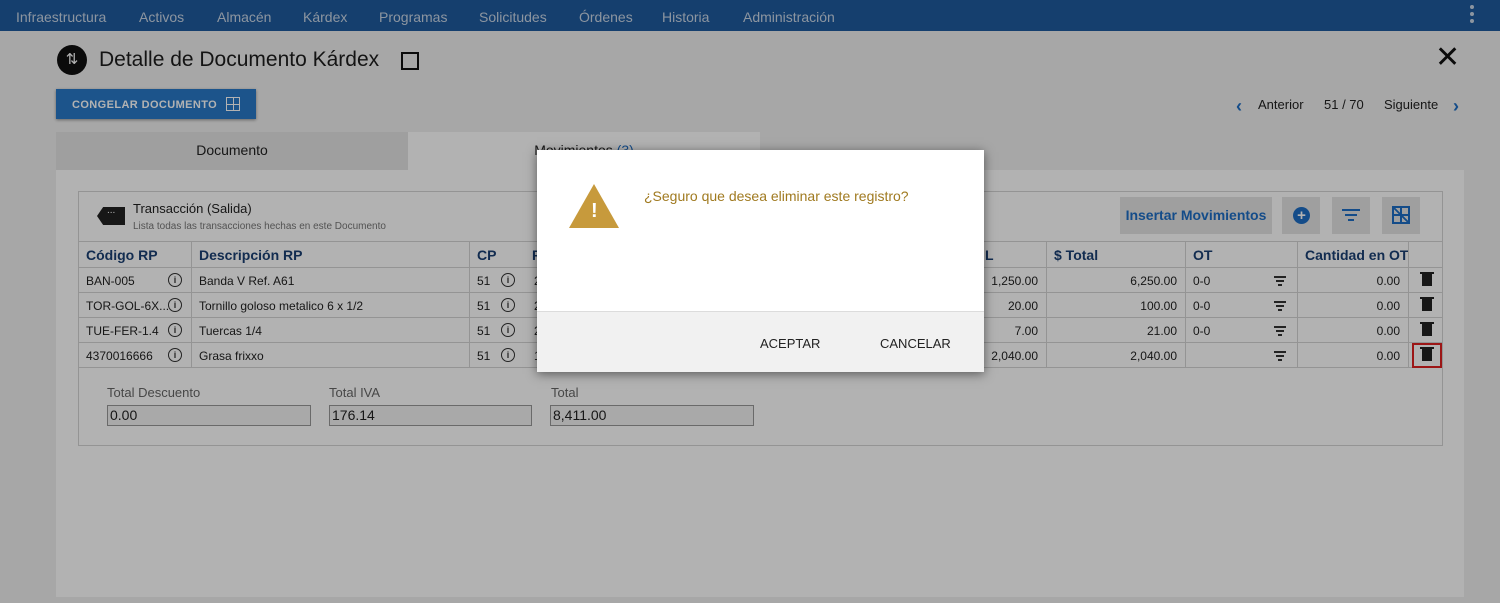 The image size is (1500, 603). I want to click on warning-icon: !, so click(594, 206).